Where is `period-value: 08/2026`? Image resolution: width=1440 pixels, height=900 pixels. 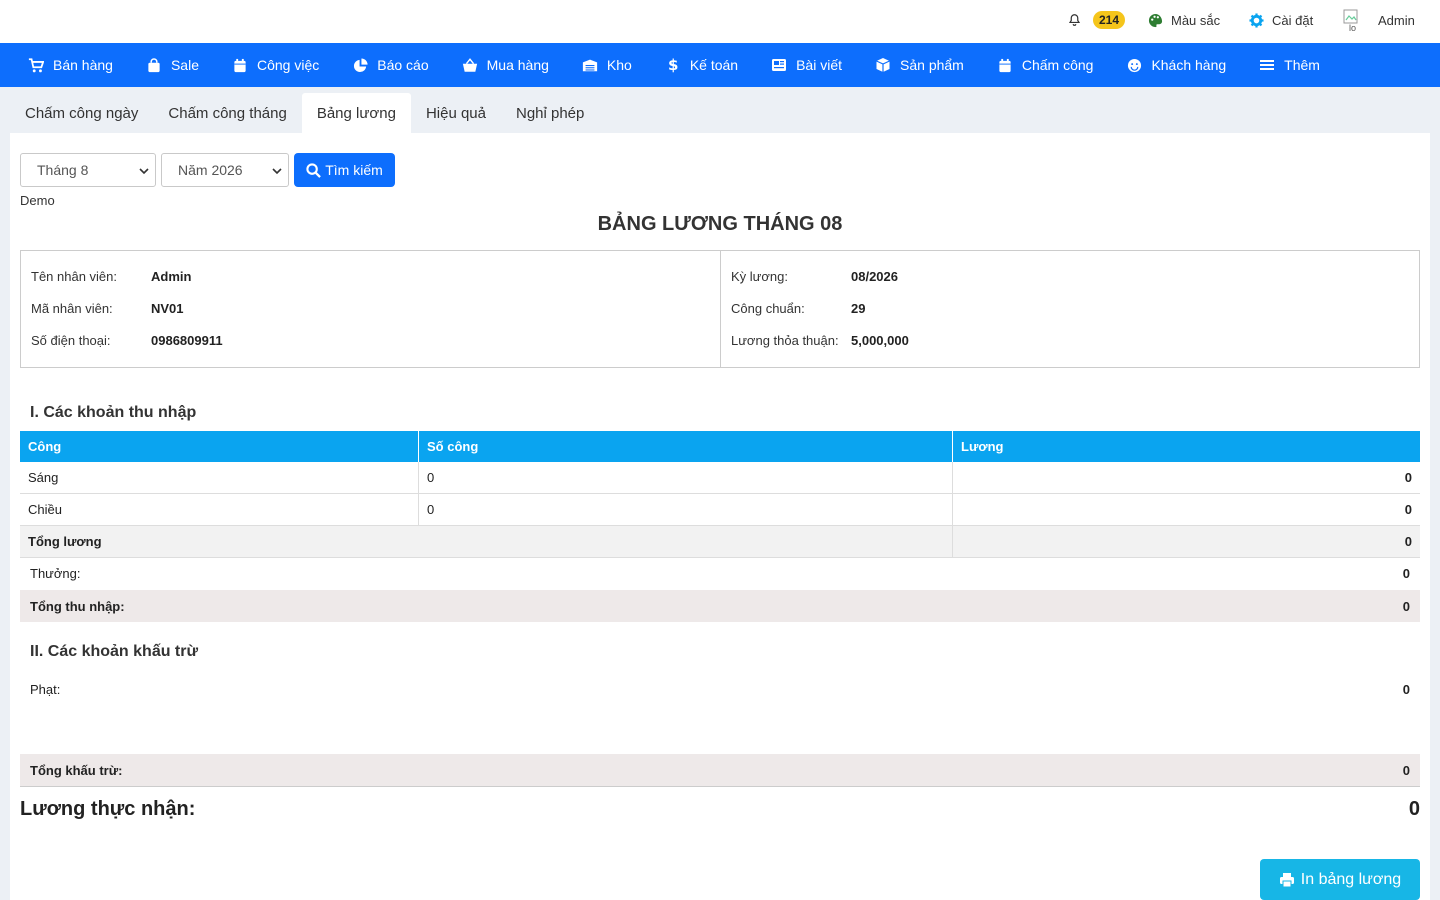 period-value: 08/2026 is located at coordinates (874, 276).